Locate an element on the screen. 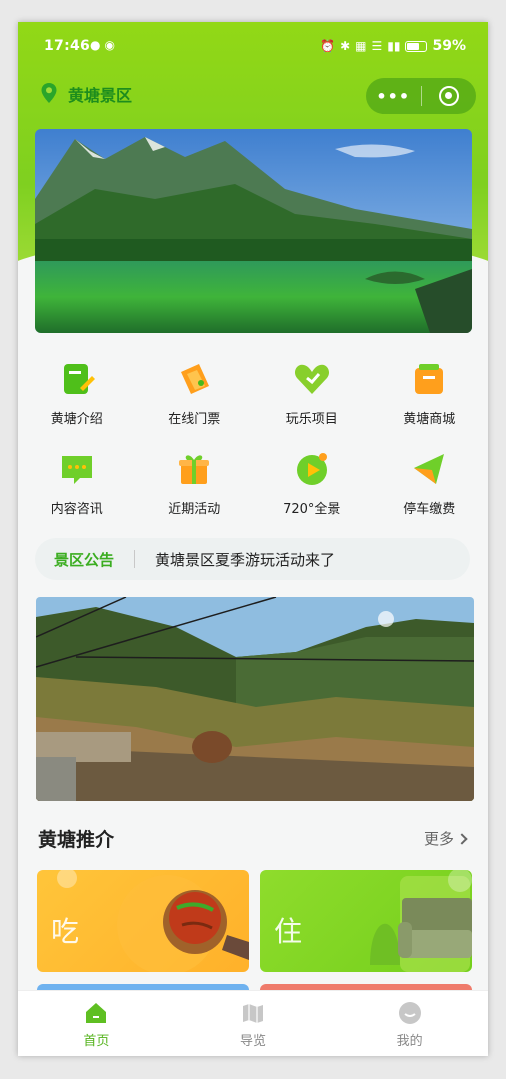 The width and height of the screenshot is (506, 1079). menu-item-panorama: 720°全景 is located at coordinates (312, 493).